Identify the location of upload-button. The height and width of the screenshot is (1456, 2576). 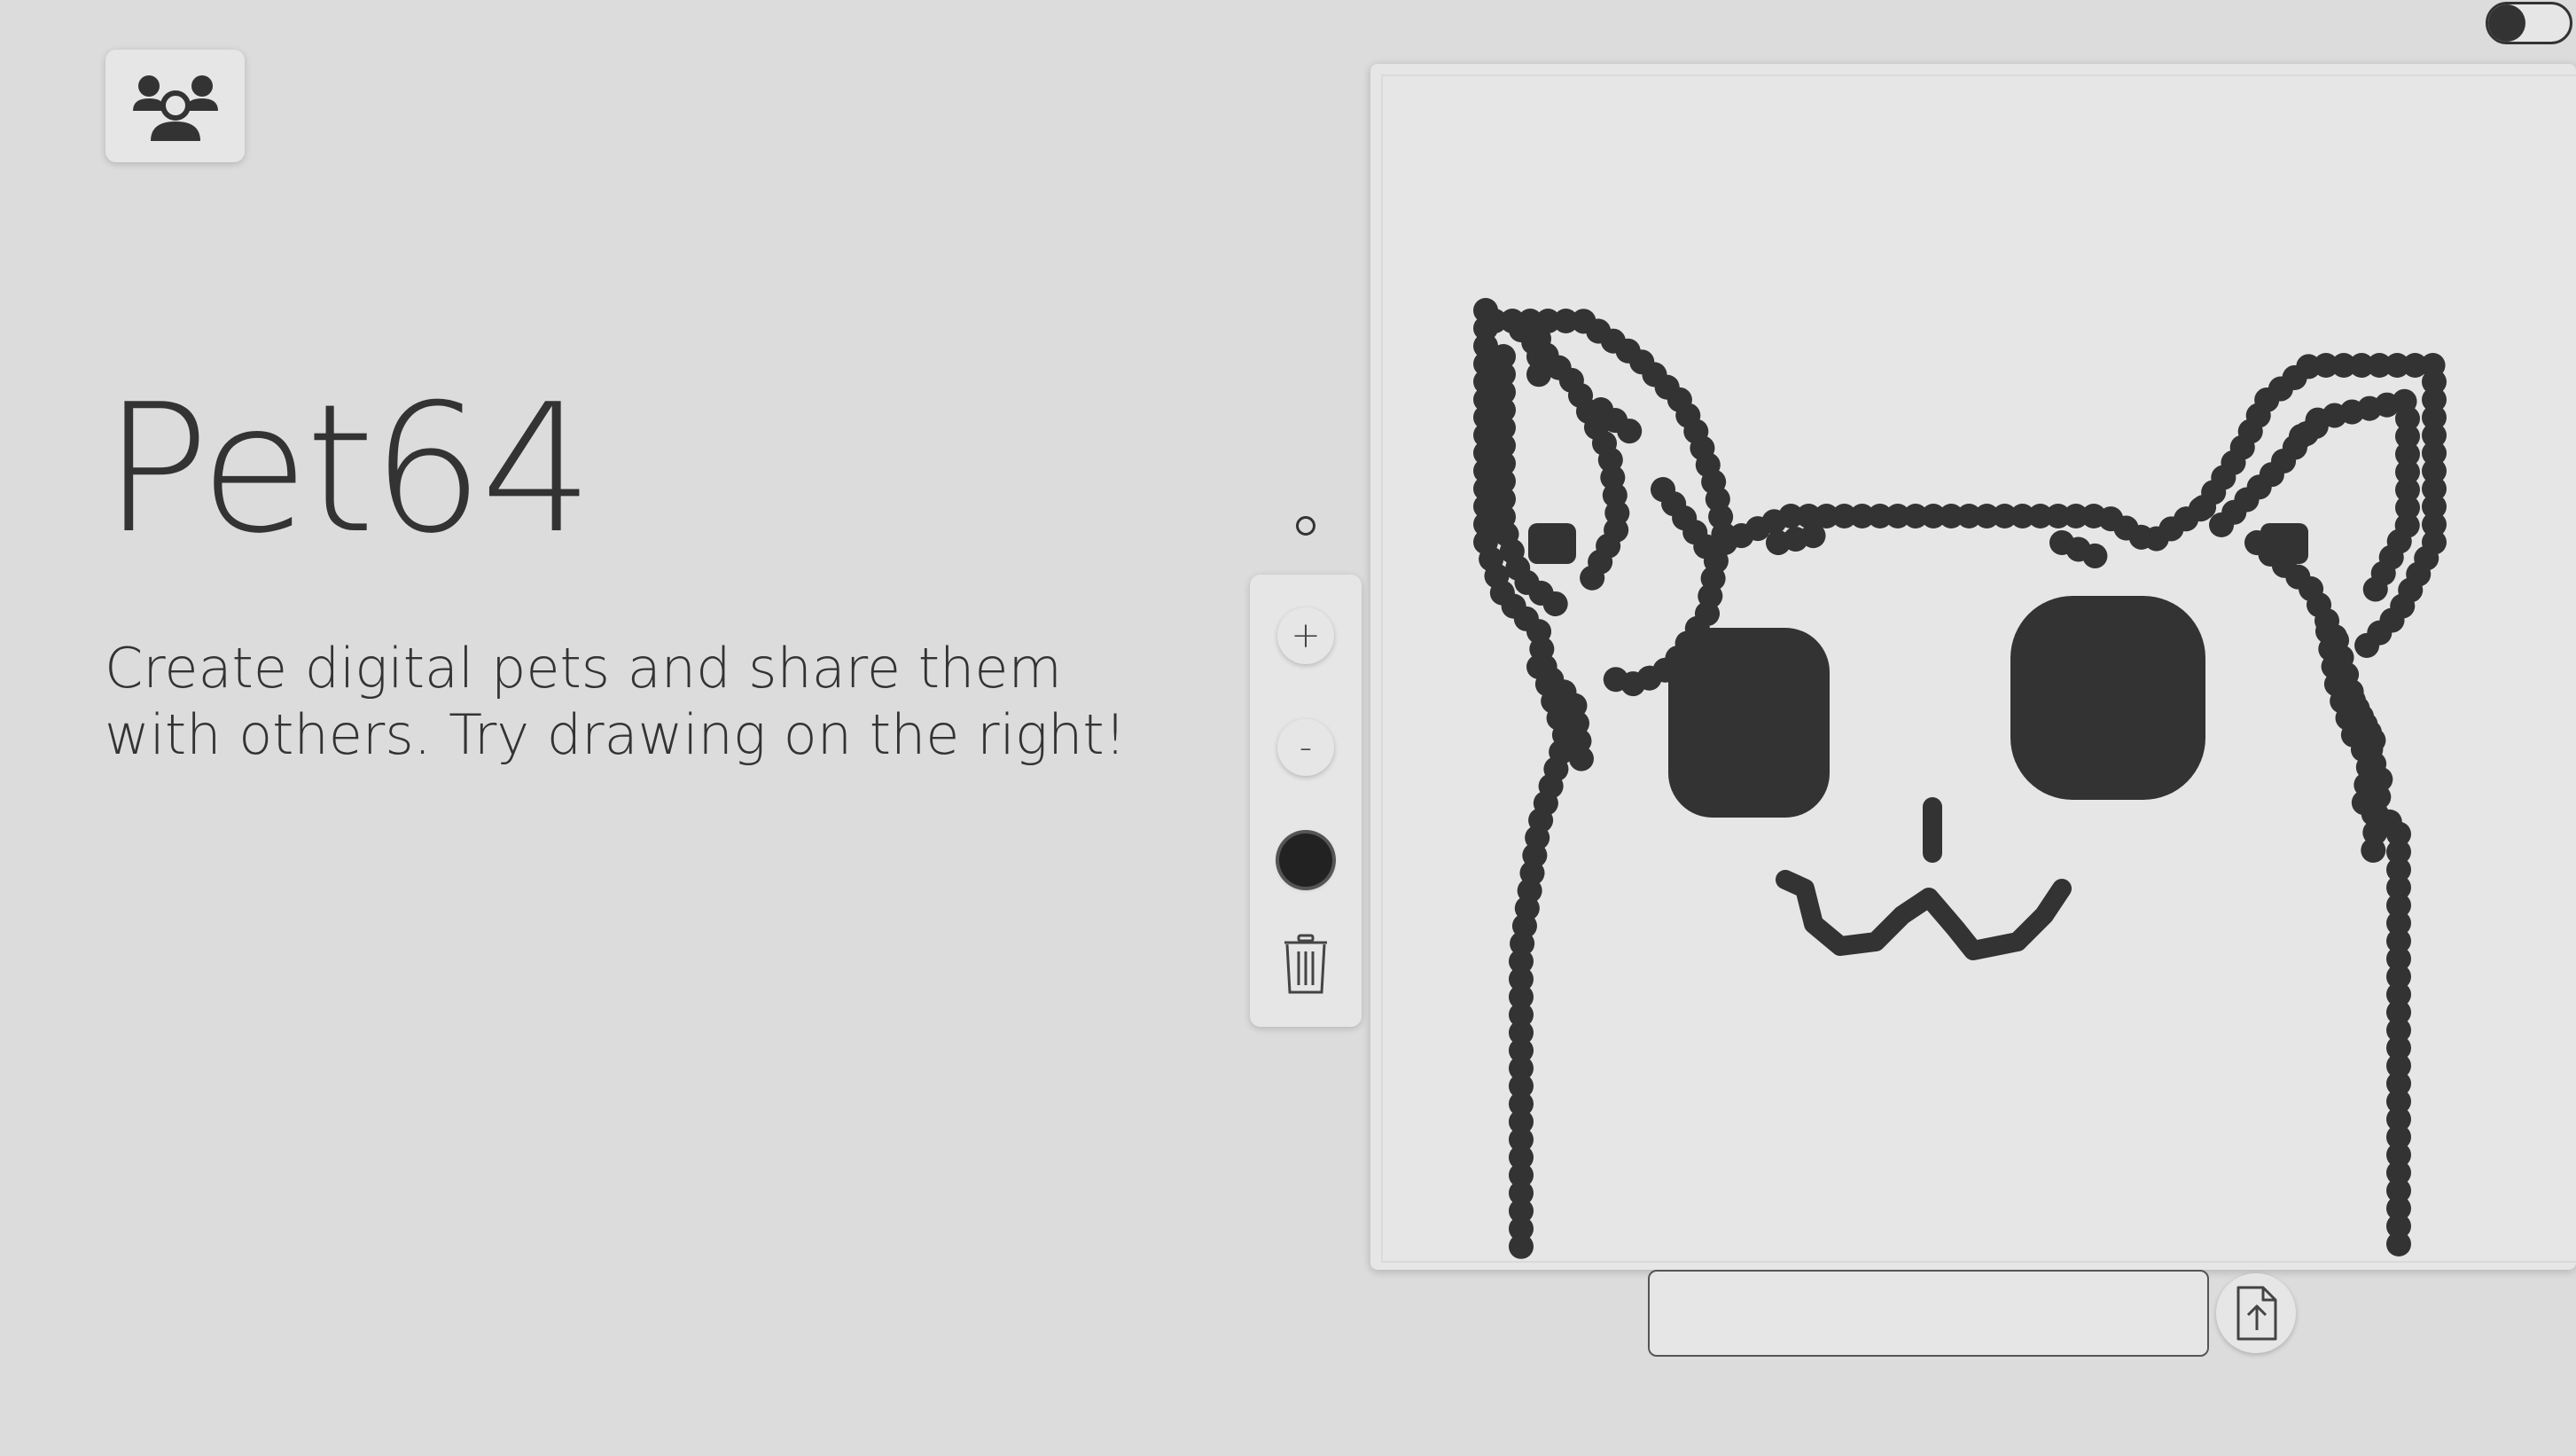
(2256, 1313).